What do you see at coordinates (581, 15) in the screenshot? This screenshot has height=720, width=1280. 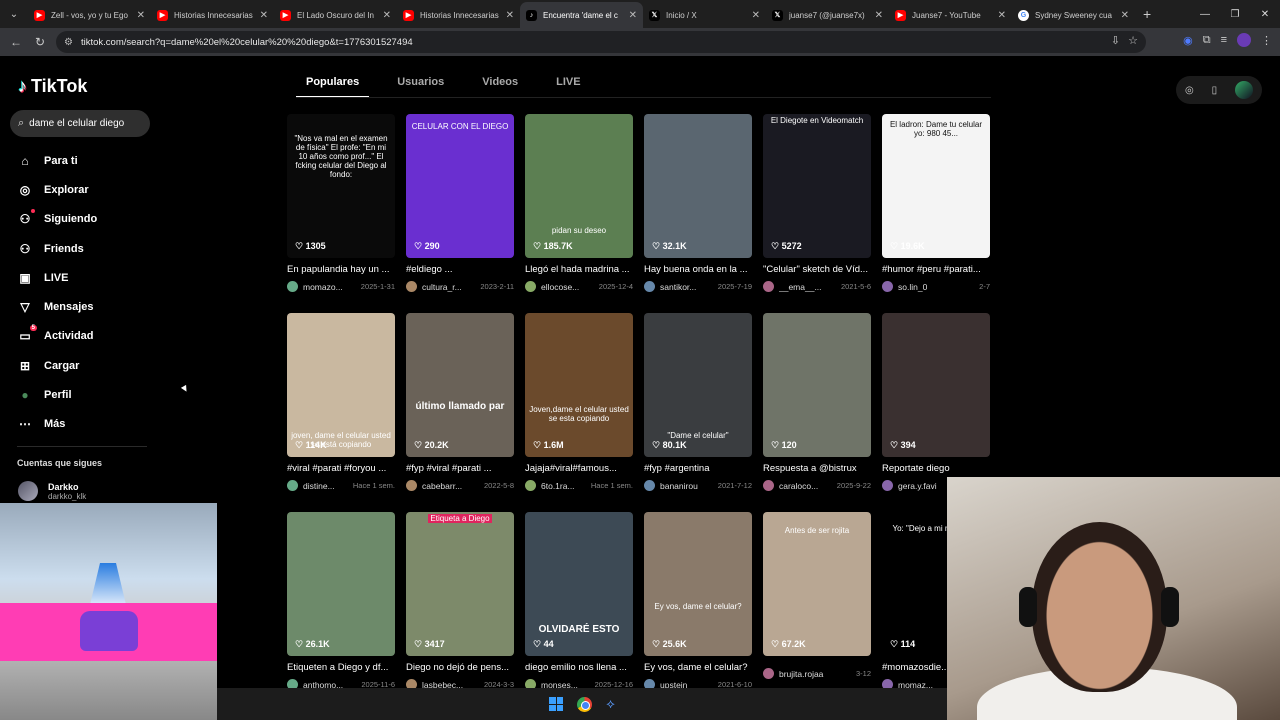 I see `browser-tab: ♪ Encuentra 'dame el c ✕` at bounding box center [581, 15].